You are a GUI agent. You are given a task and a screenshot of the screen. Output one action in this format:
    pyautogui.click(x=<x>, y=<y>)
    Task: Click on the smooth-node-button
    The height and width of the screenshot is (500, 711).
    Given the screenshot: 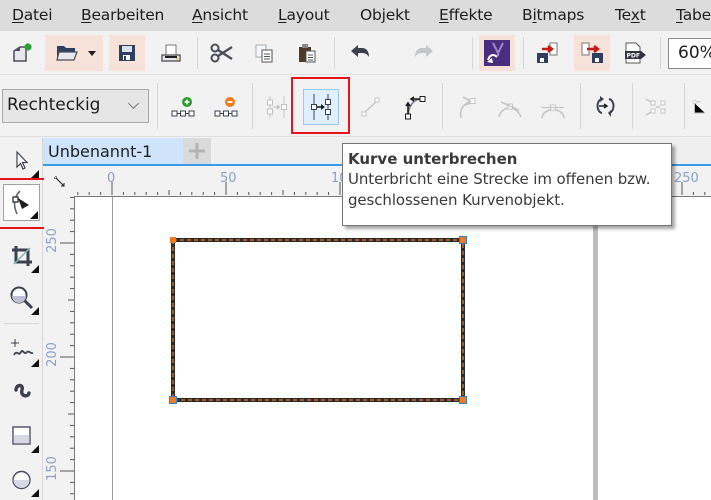 What is the action you would take?
    pyautogui.click(x=510, y=107)
    